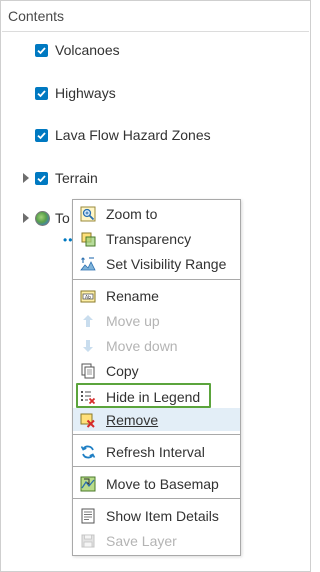 The image size is (320, 572). What do you see at coordinates (76, 178) in the screenshot?
I see `layer-label: Terrain` at bounding box center [76, 178].